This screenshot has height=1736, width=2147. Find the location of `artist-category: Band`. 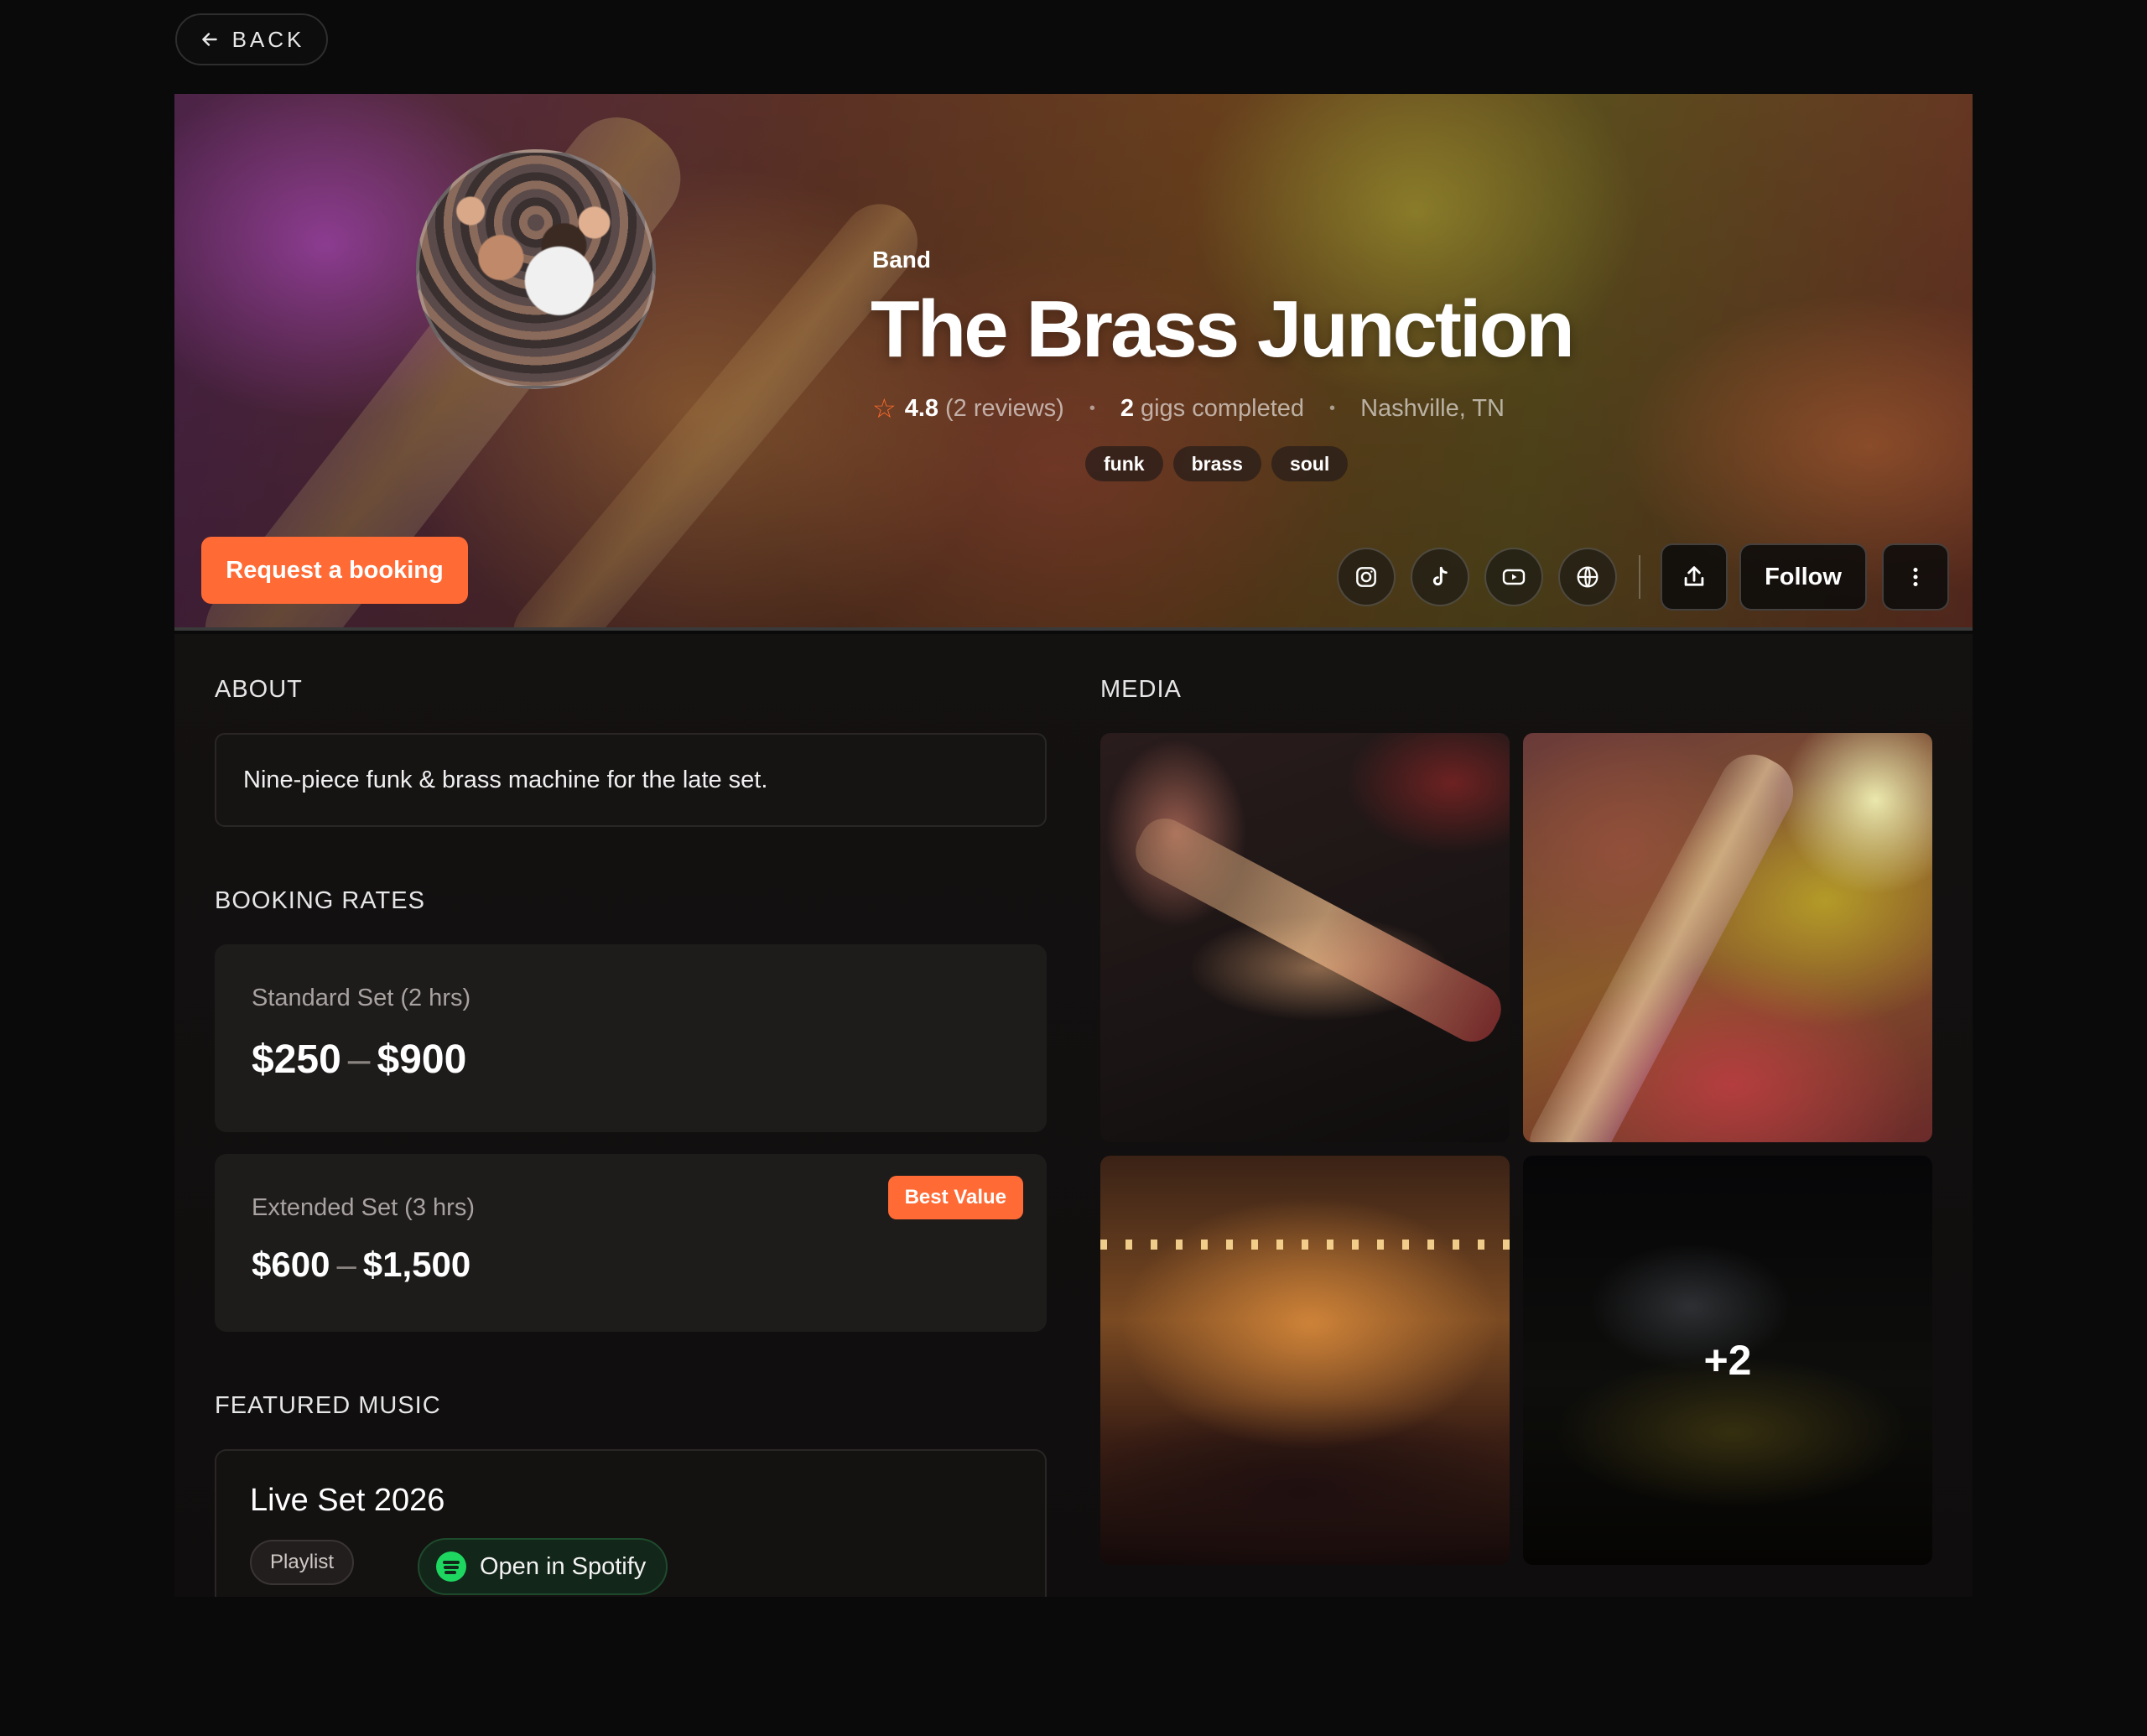

artist-category: Band is located at coordinates (901, 260).